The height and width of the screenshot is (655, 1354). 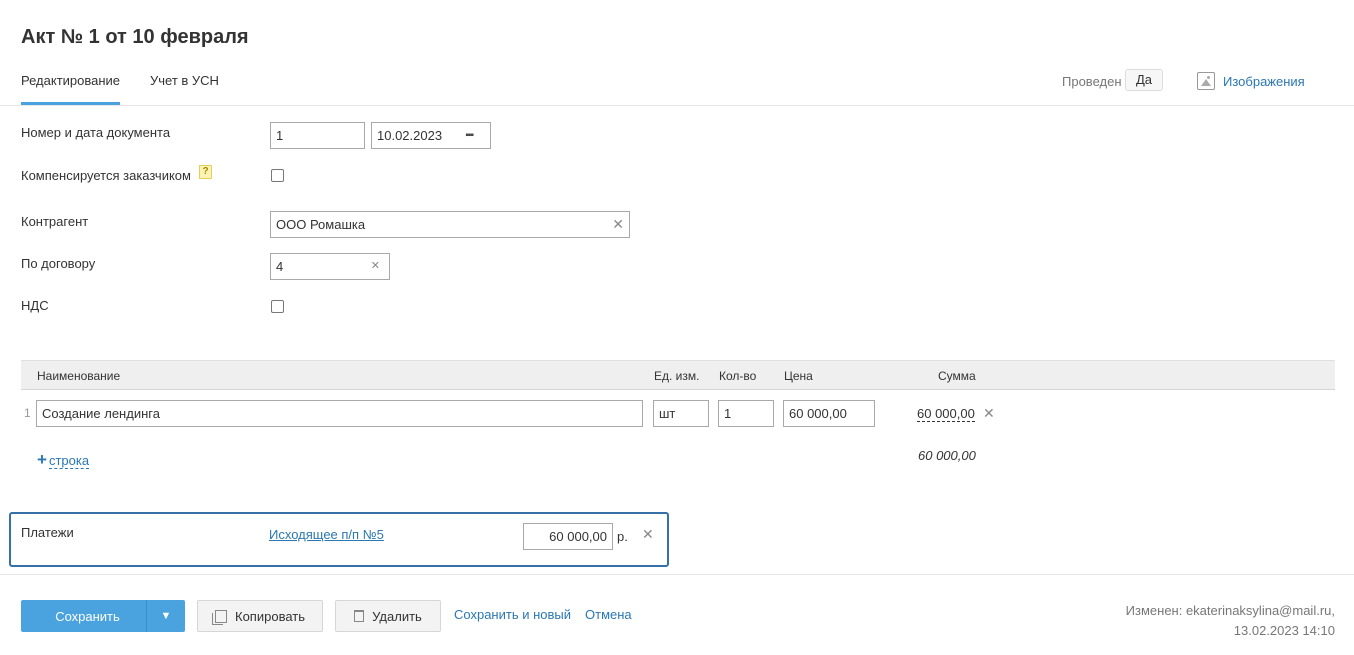 I want to click on images-link-label: Изображения, so click(x=1264, y=81).